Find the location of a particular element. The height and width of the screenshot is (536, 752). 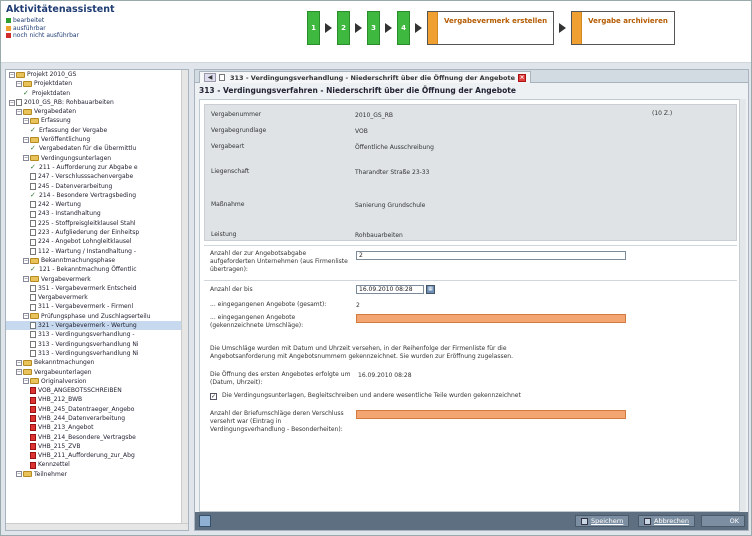

calendar-icon: ▦ is located at coordinates (430, 289).